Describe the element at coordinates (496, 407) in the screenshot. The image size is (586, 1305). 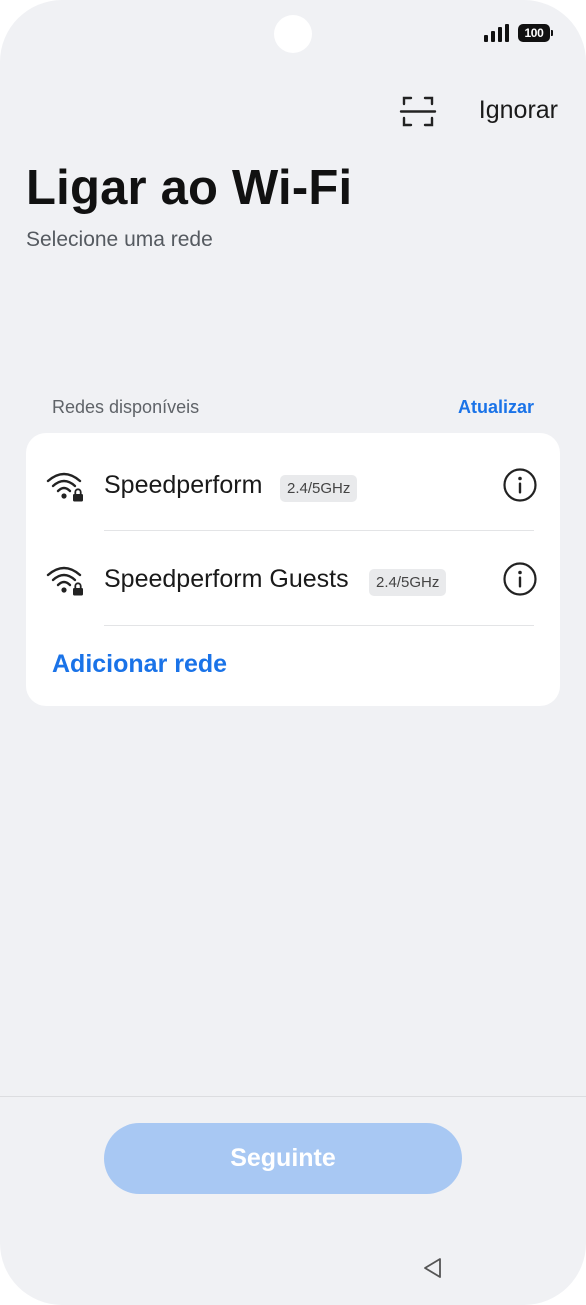
I see `refresh-button: Atualizar` at that location.